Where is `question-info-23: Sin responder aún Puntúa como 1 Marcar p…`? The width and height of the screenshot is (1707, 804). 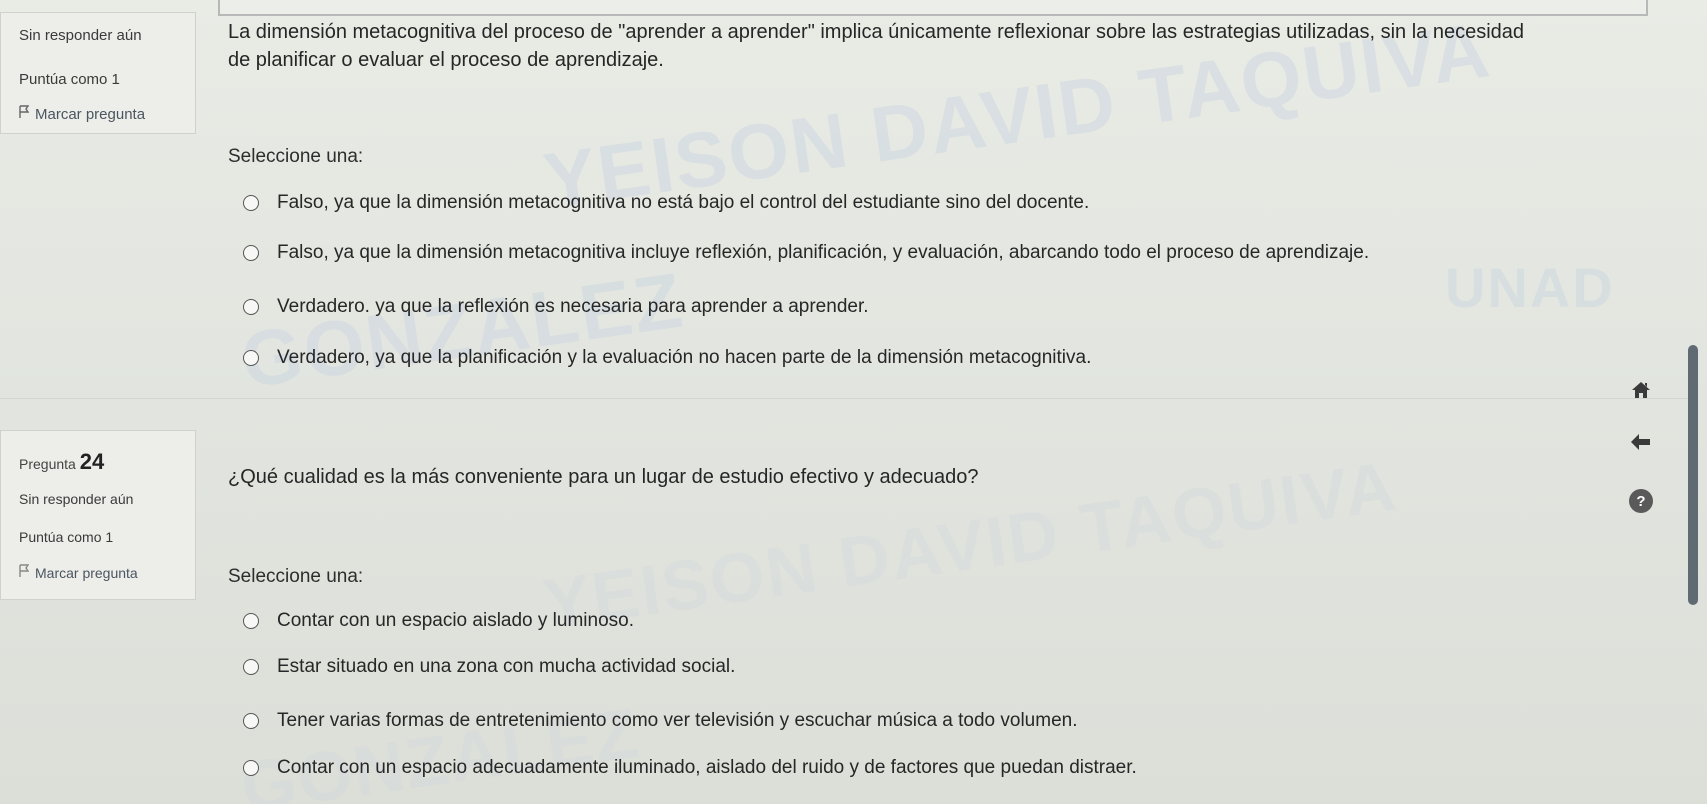 question-info-23: Sin responder aún Puntúa como 1 Marcar p… is located at coordinates (98, 73).